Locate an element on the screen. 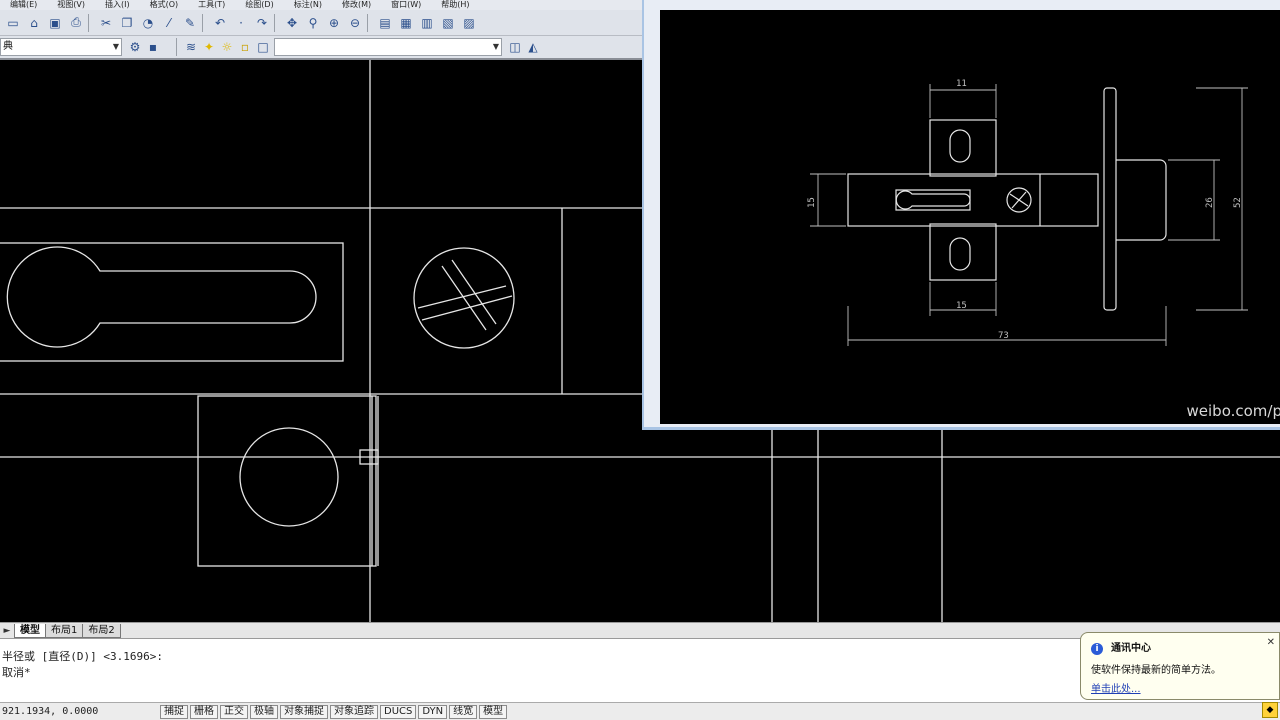 This screenshot has width=1280, height=720. inner-keyhole is located at coordinates (933, 200).